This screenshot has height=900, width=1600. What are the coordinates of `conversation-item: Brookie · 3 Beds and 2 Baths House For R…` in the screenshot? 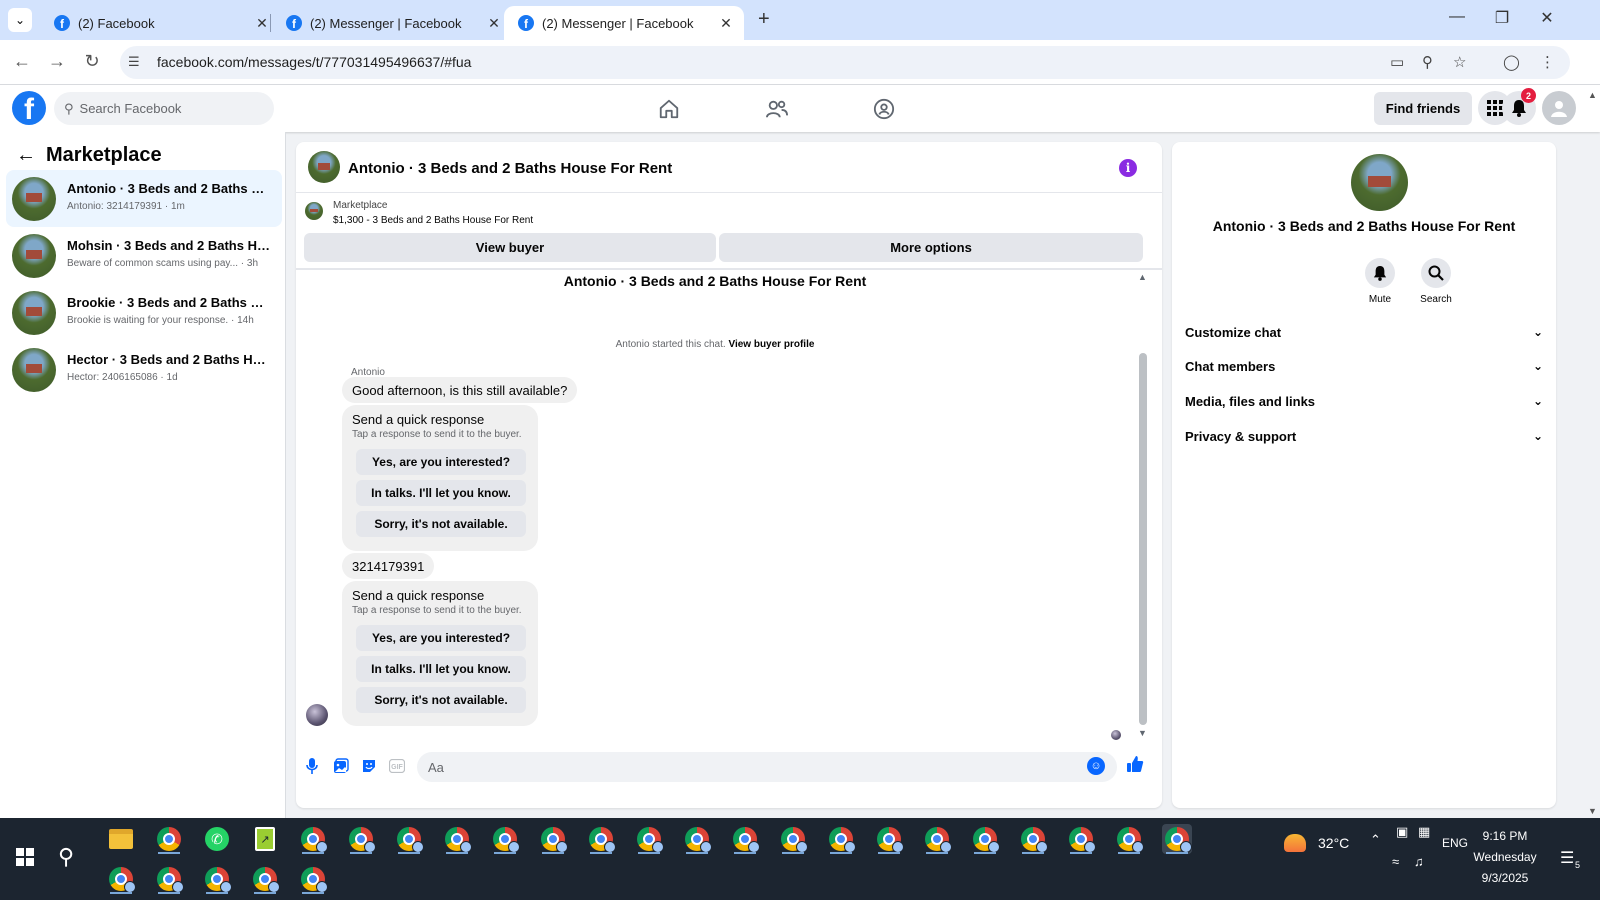 It's located at (144, 312).